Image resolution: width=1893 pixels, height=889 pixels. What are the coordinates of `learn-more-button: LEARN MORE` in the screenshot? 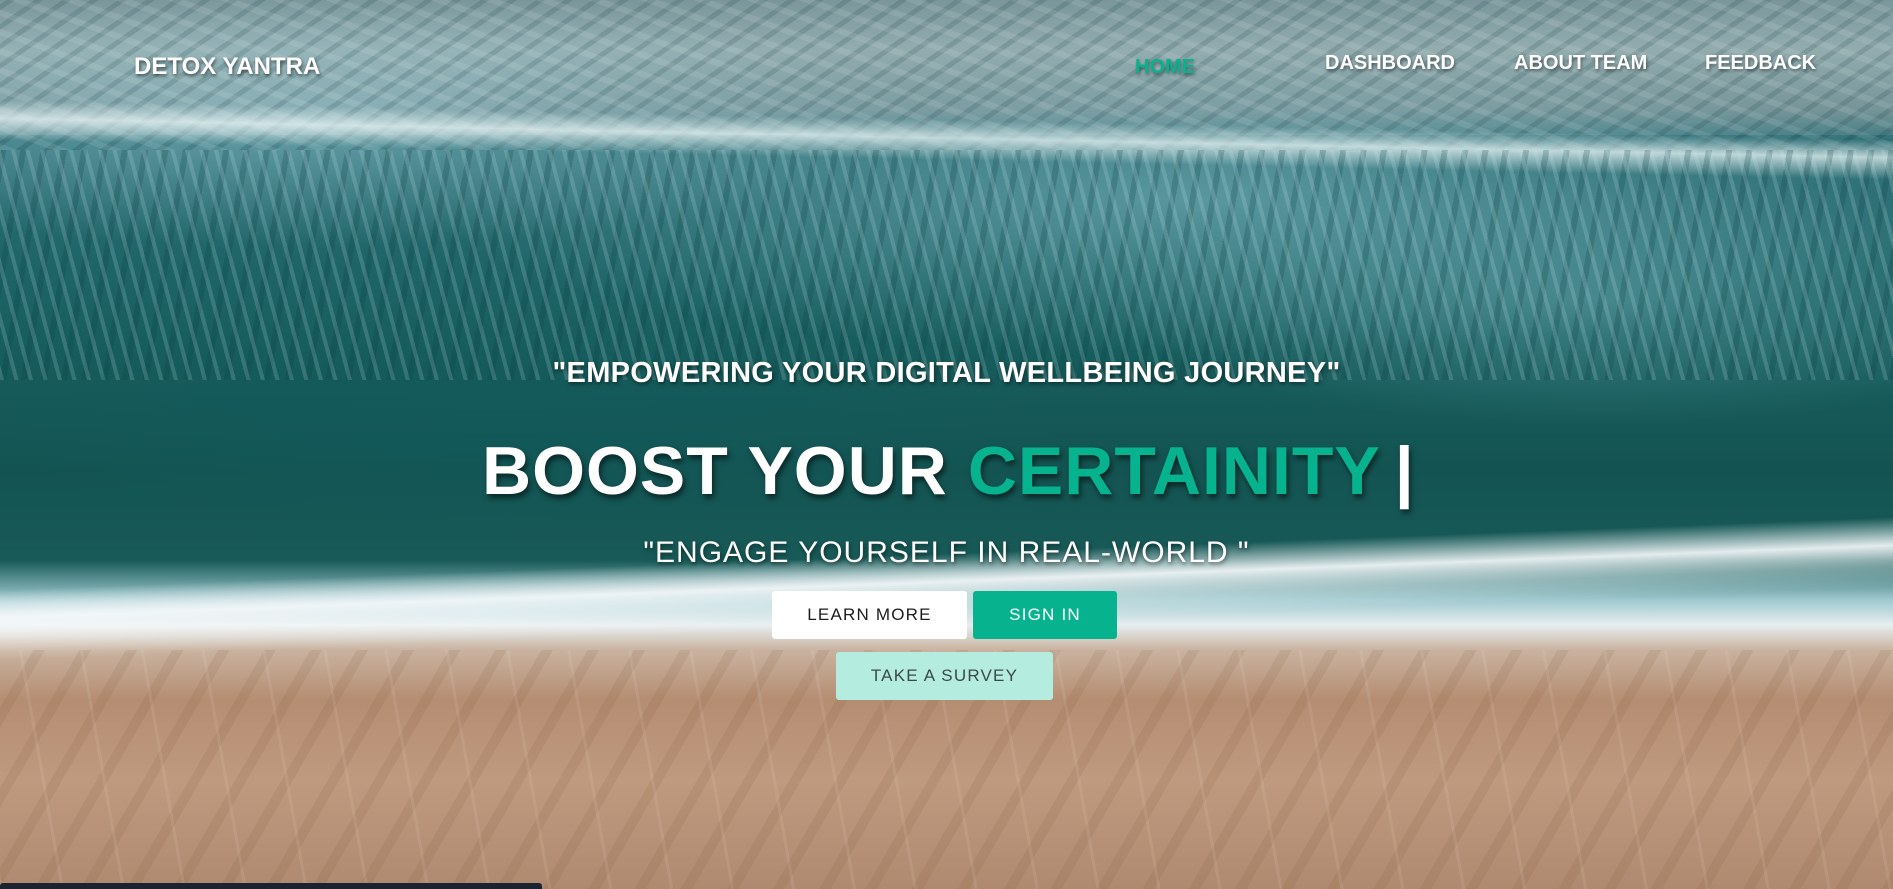 It's located at (869, 615).